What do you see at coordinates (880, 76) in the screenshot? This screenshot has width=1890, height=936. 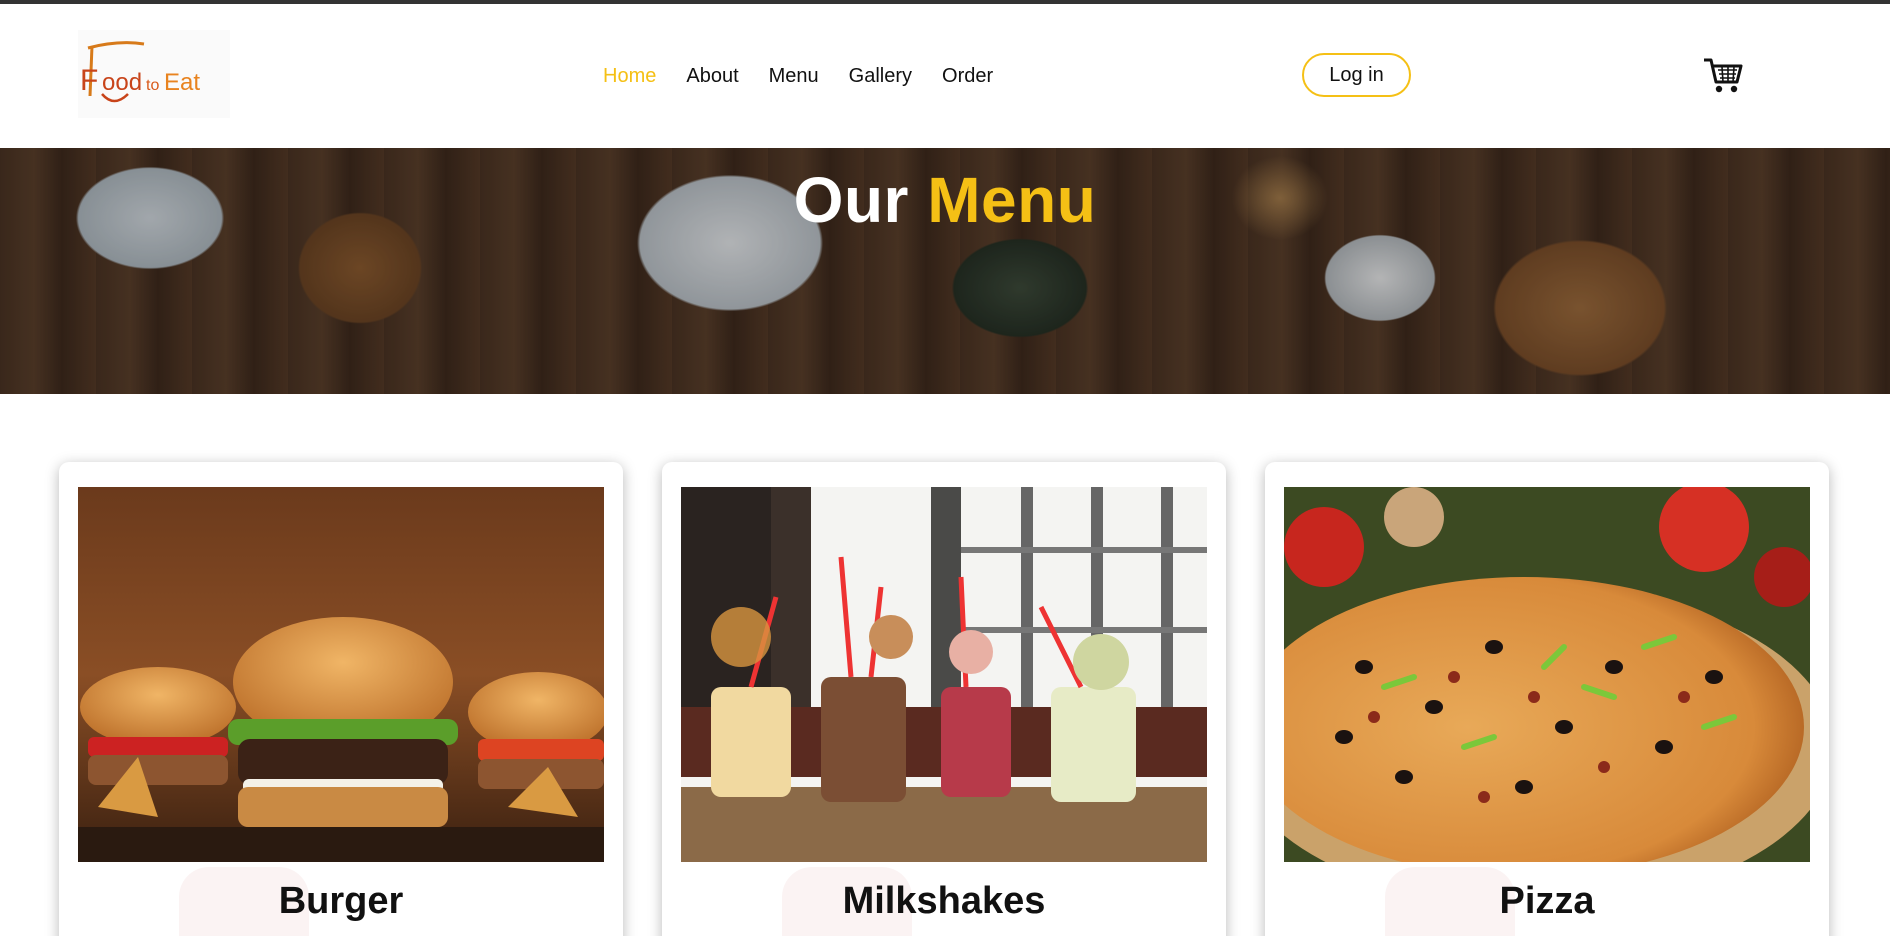 I see `nav-gallery: Gallery` at bounding box center [880, 76].